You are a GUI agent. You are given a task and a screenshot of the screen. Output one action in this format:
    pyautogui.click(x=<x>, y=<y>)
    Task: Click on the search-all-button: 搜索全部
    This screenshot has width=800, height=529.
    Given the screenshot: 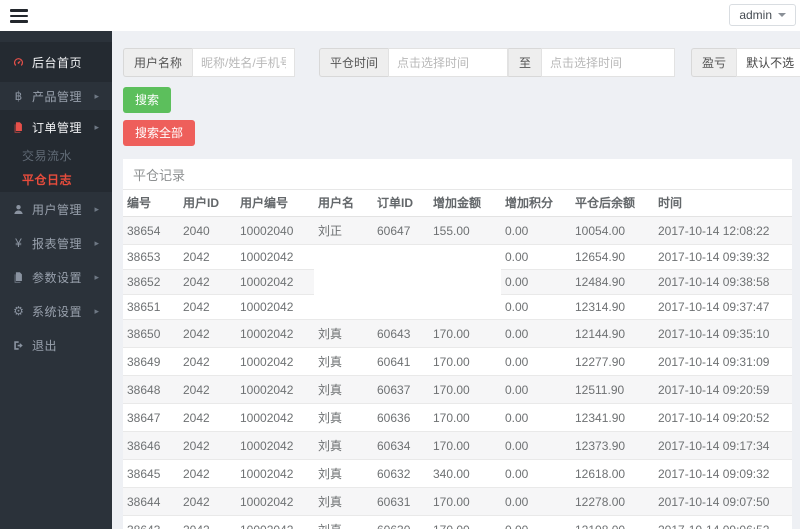 What is the action you would take?
    pyautogui.click(x=159, y=133)
    